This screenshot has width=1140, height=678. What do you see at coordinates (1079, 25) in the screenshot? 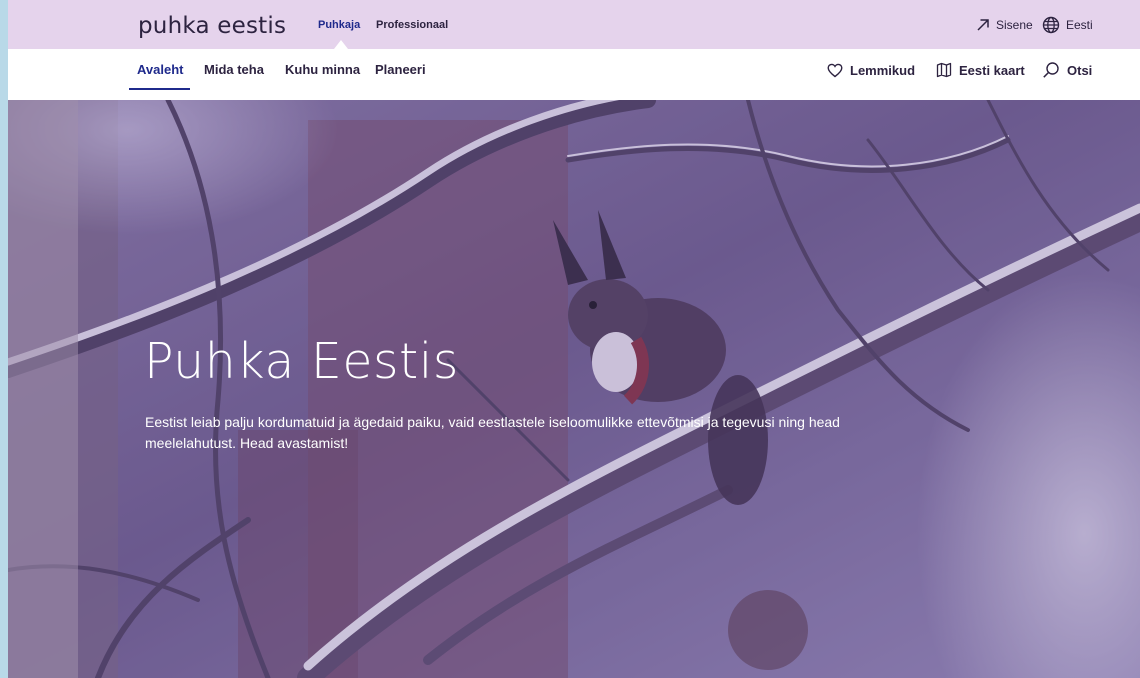
I see `language-label: Eesti` at bounding box center [1079, 25].